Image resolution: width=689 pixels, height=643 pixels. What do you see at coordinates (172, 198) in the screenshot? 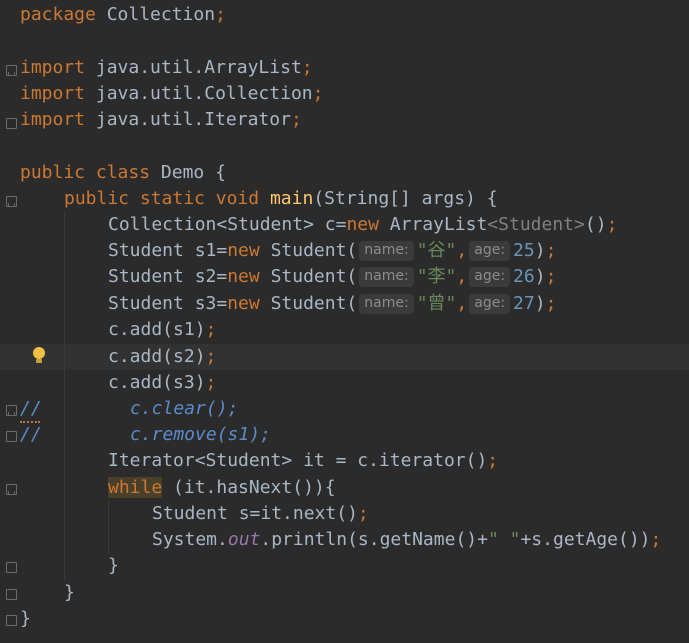
I see `keyword: static` at bounding box center [172, 198].